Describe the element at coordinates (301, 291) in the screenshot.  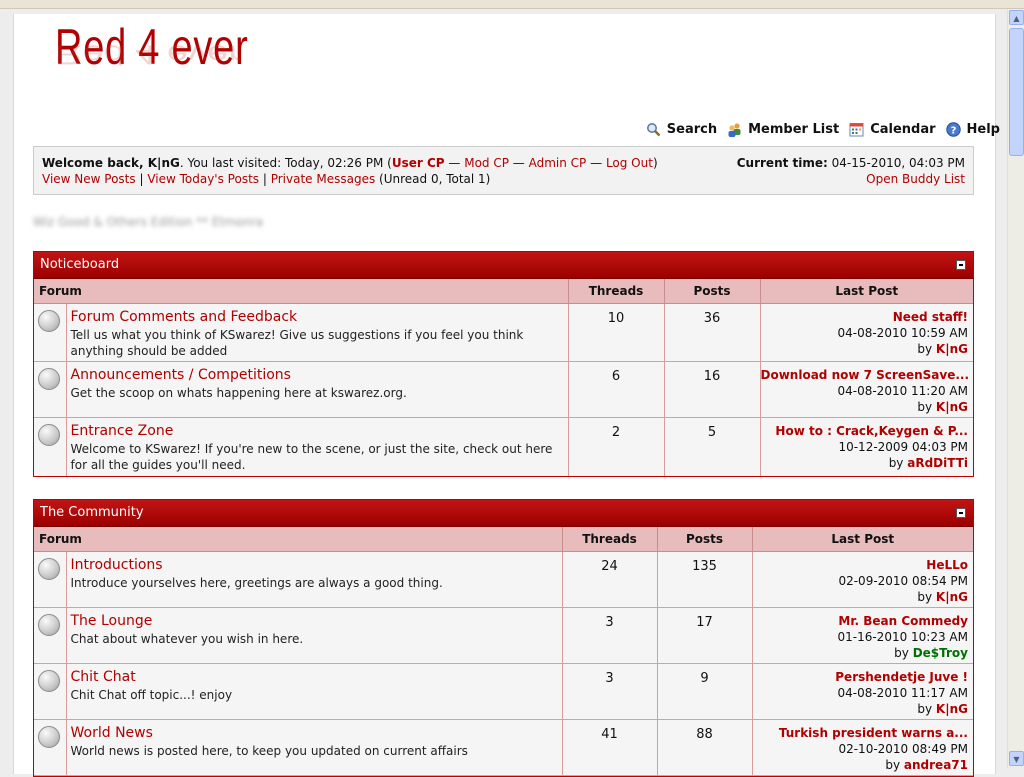
I see `column-forum: Forum` at that location.